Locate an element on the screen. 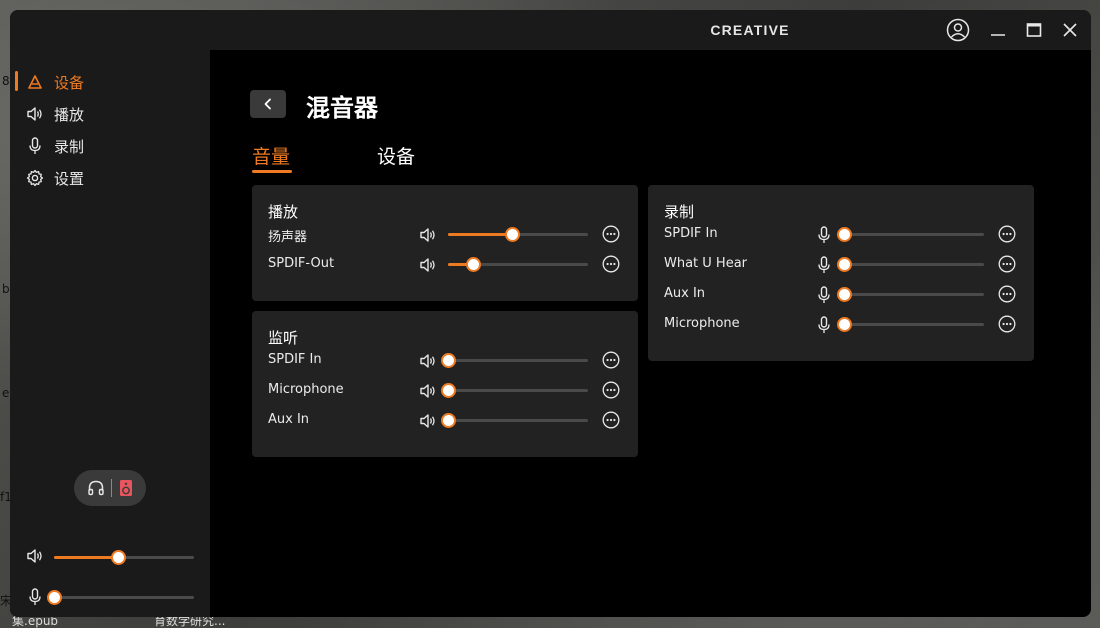  mixer-row: SPDIF In is located at coordinates (841, 235).